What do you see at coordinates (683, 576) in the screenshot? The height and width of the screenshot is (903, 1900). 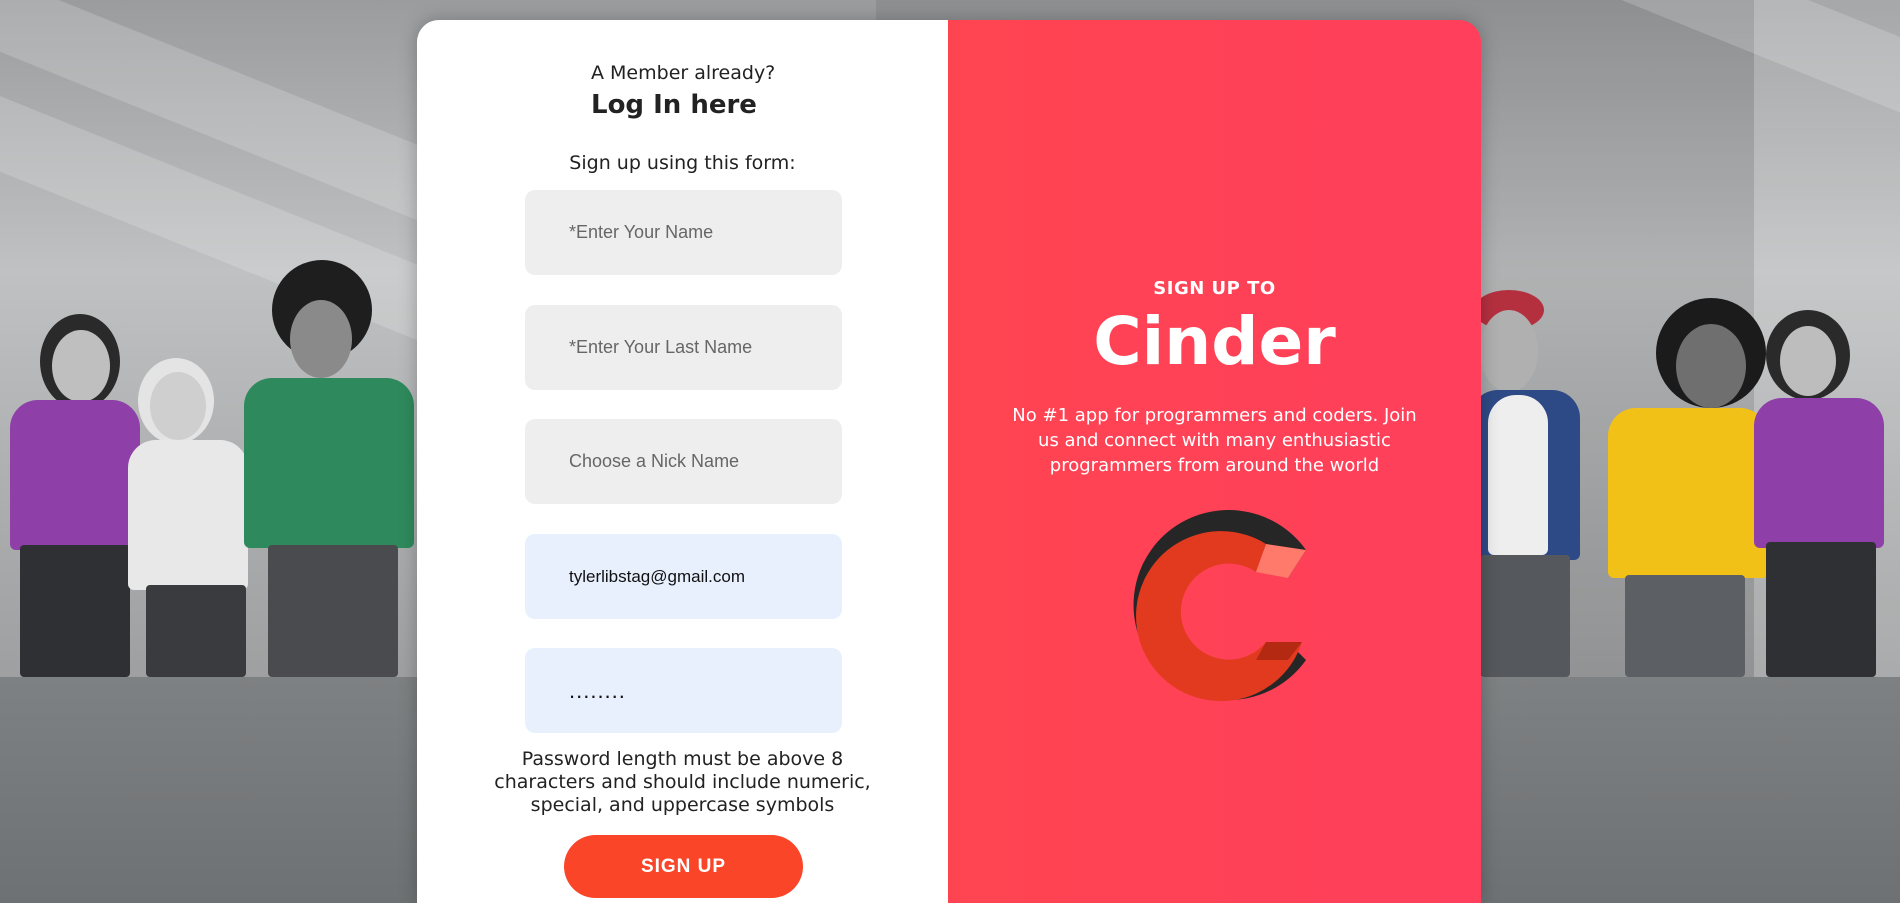 I see `email-field` at bounding box center [683, 576].